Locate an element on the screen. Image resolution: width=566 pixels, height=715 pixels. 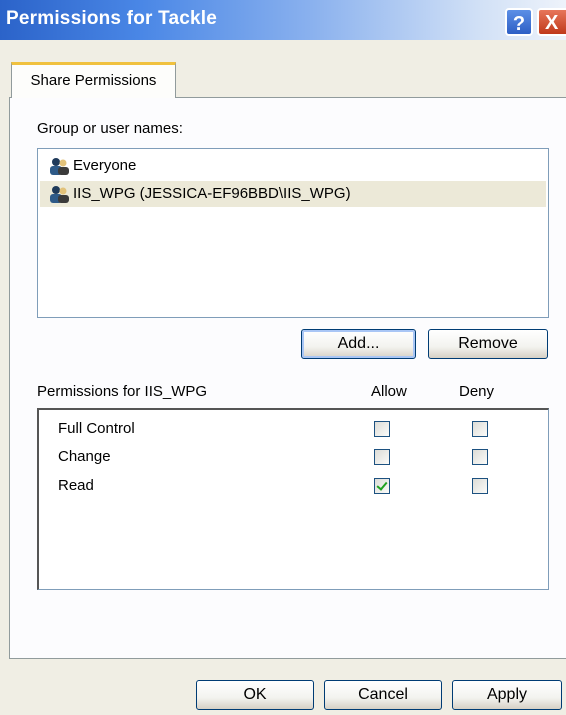
list-item-iis-wpg: IIS_WPG (JESSICA-EF96BBD\IIS_WPG) is located at coordinates (293, 194).